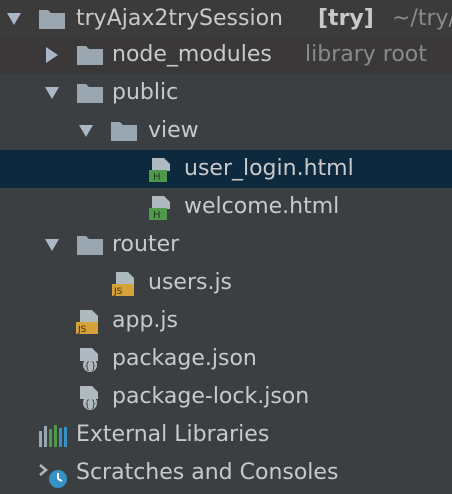 This screenshot has height=494, width=452. I want to click on tree-item-label: package.json, so click(184, 358).